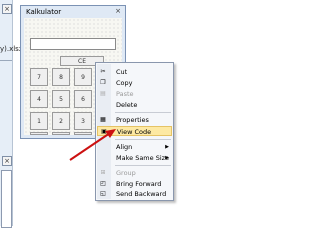 The width and height of the screenshot is (320, 240). I want to click on annotation-arrow, so click(92, 145).